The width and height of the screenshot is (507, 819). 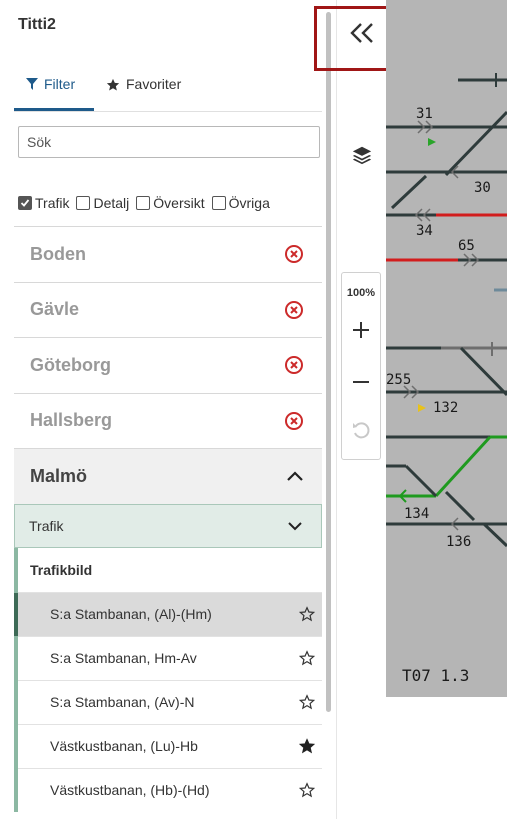 I want to click on map-toolbar: 100%, so click(x=361, y=409).